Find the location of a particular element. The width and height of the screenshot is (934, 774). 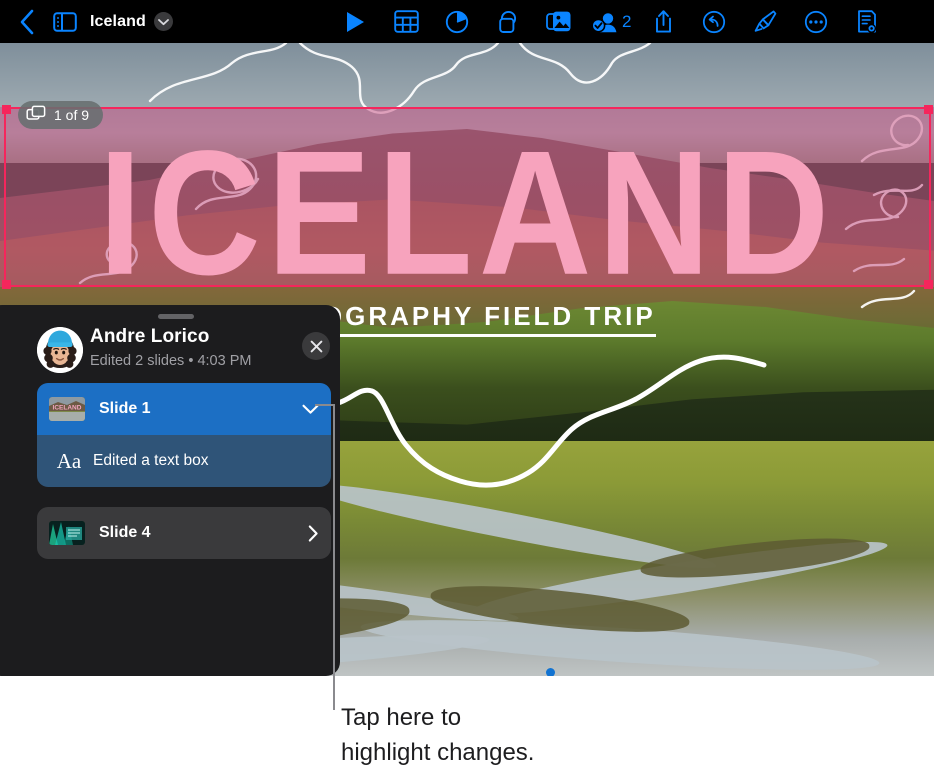

callout-leader-line is located at coordinates (334, 557).